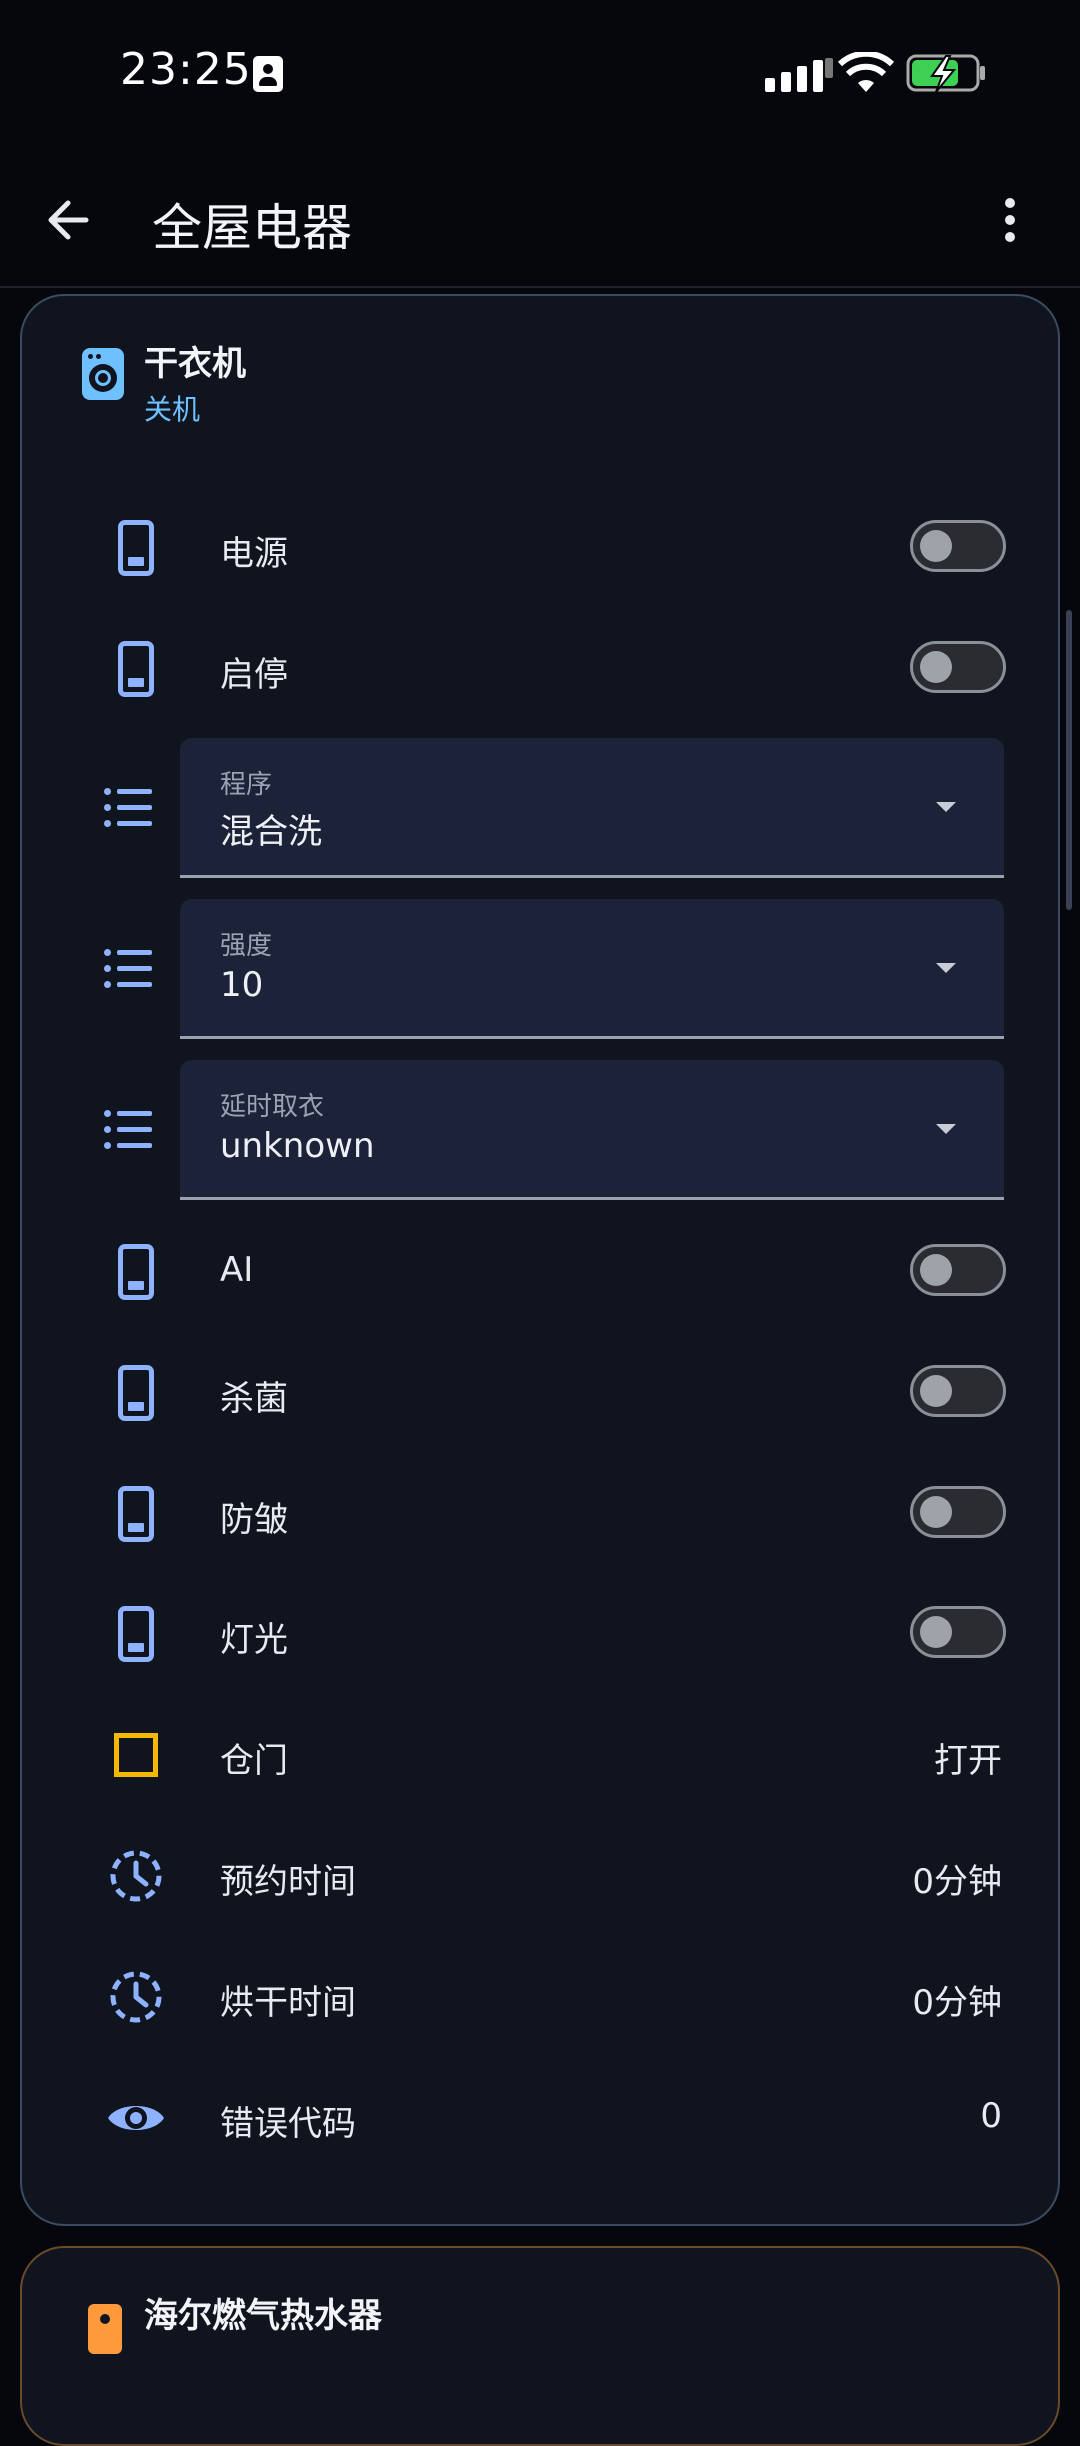 The height and width of the screenshot is (2446, 1080). Describe the element at coordinates (592, 969) in the screenshot. I see `intensity-select: 强度 10` at that location.